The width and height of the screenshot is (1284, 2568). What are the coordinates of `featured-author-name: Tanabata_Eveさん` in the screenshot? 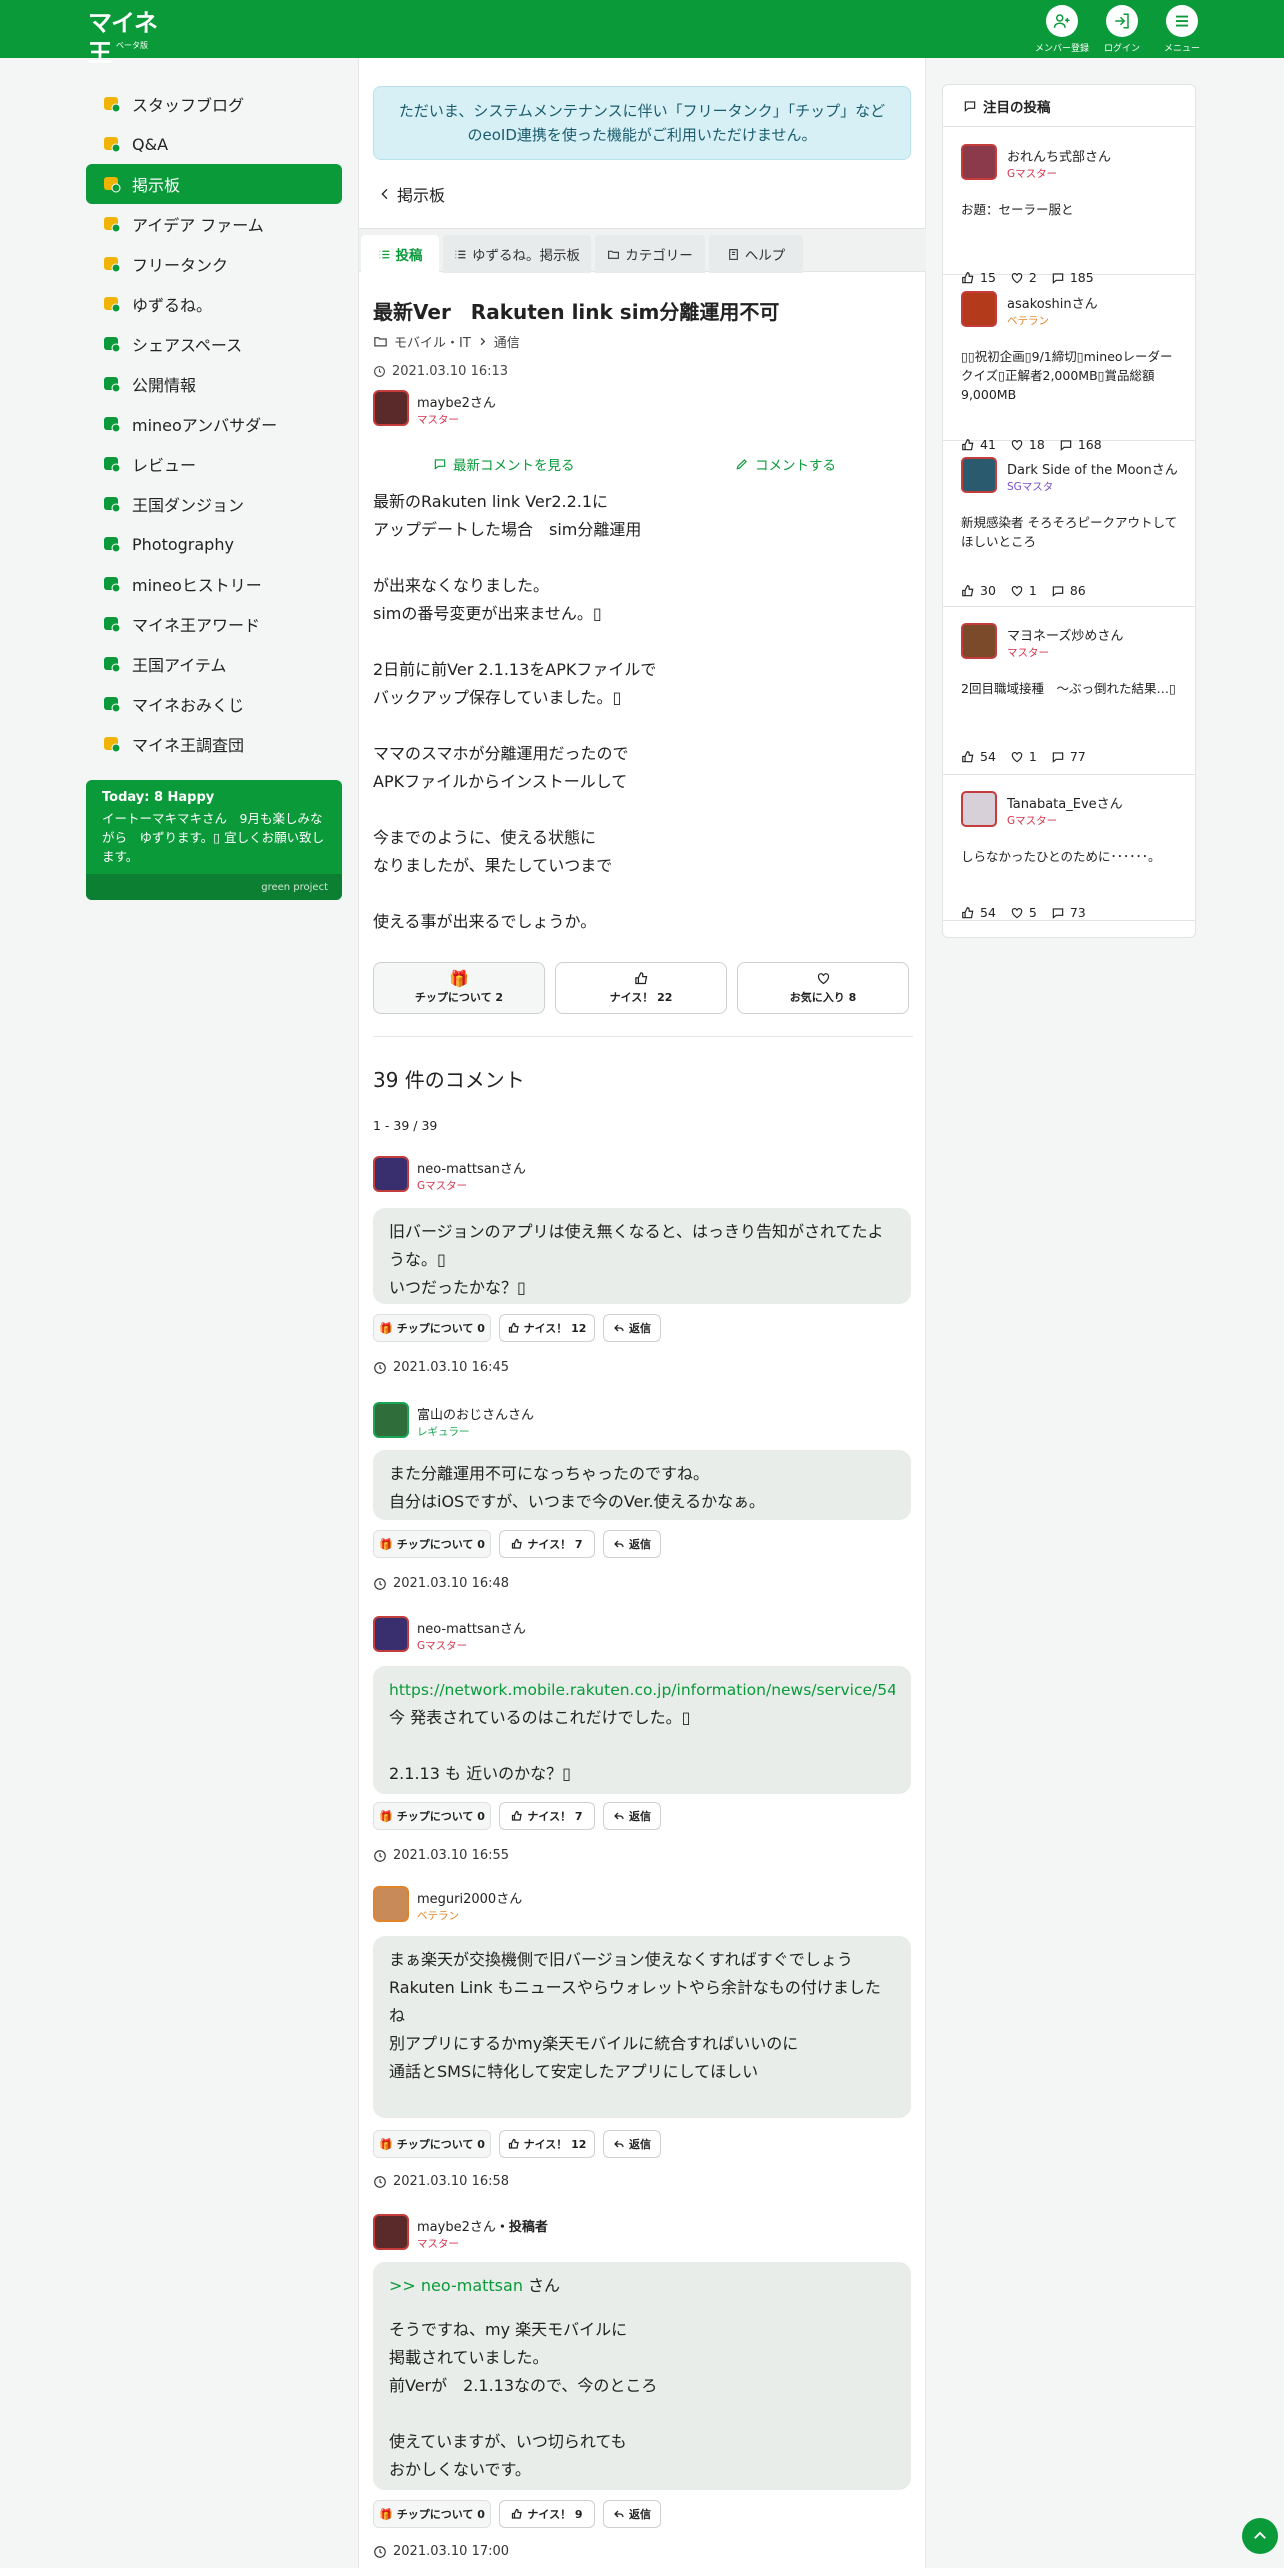 It's located at (1065, 802).